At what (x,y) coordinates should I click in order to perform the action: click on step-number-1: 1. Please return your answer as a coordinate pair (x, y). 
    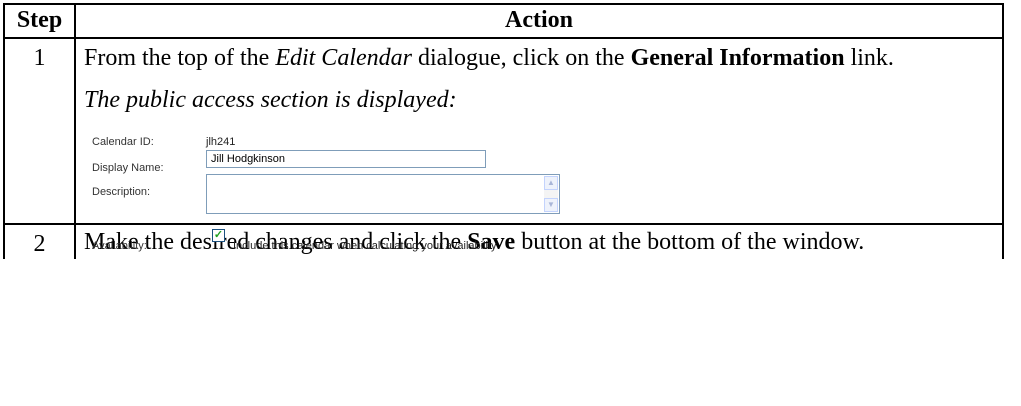
    Looking at the image, I should click on (39, 131).